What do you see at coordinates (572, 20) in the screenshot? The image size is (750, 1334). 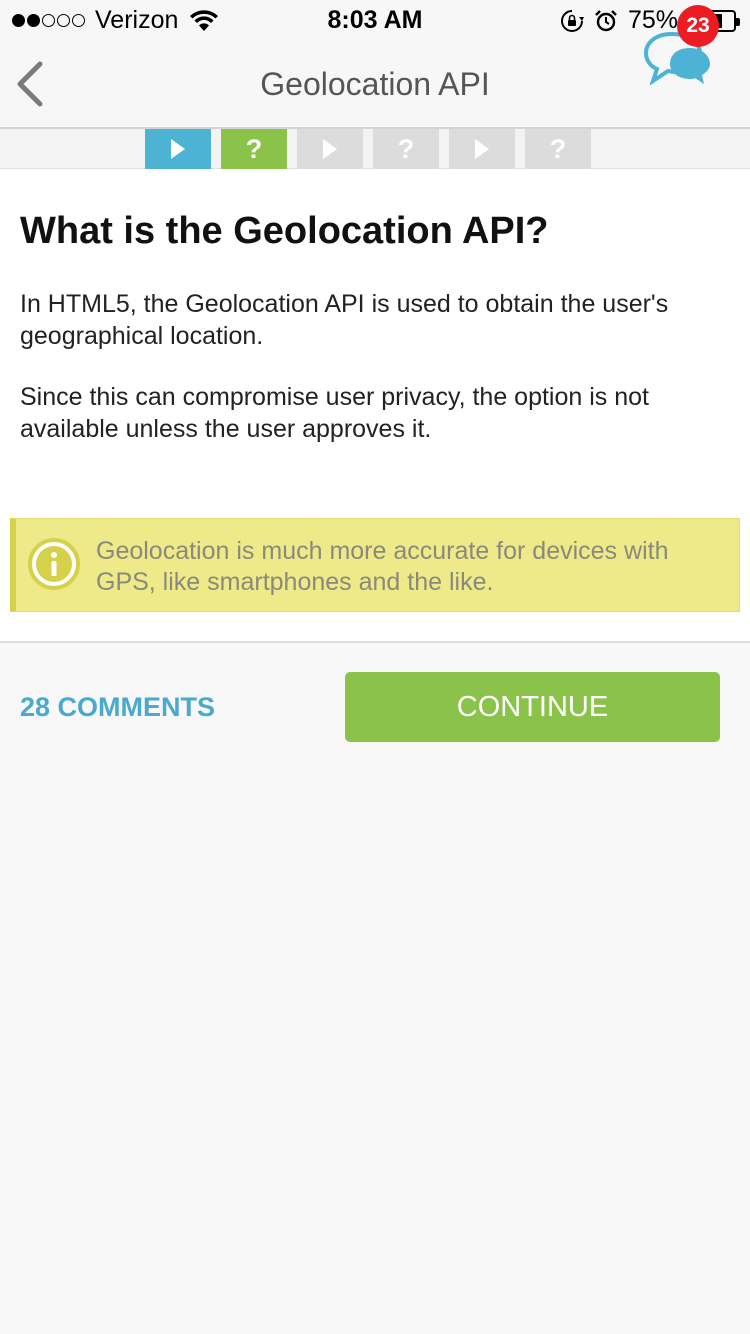 I see `rotation-lock-icon` at bounding box center [572, 20].